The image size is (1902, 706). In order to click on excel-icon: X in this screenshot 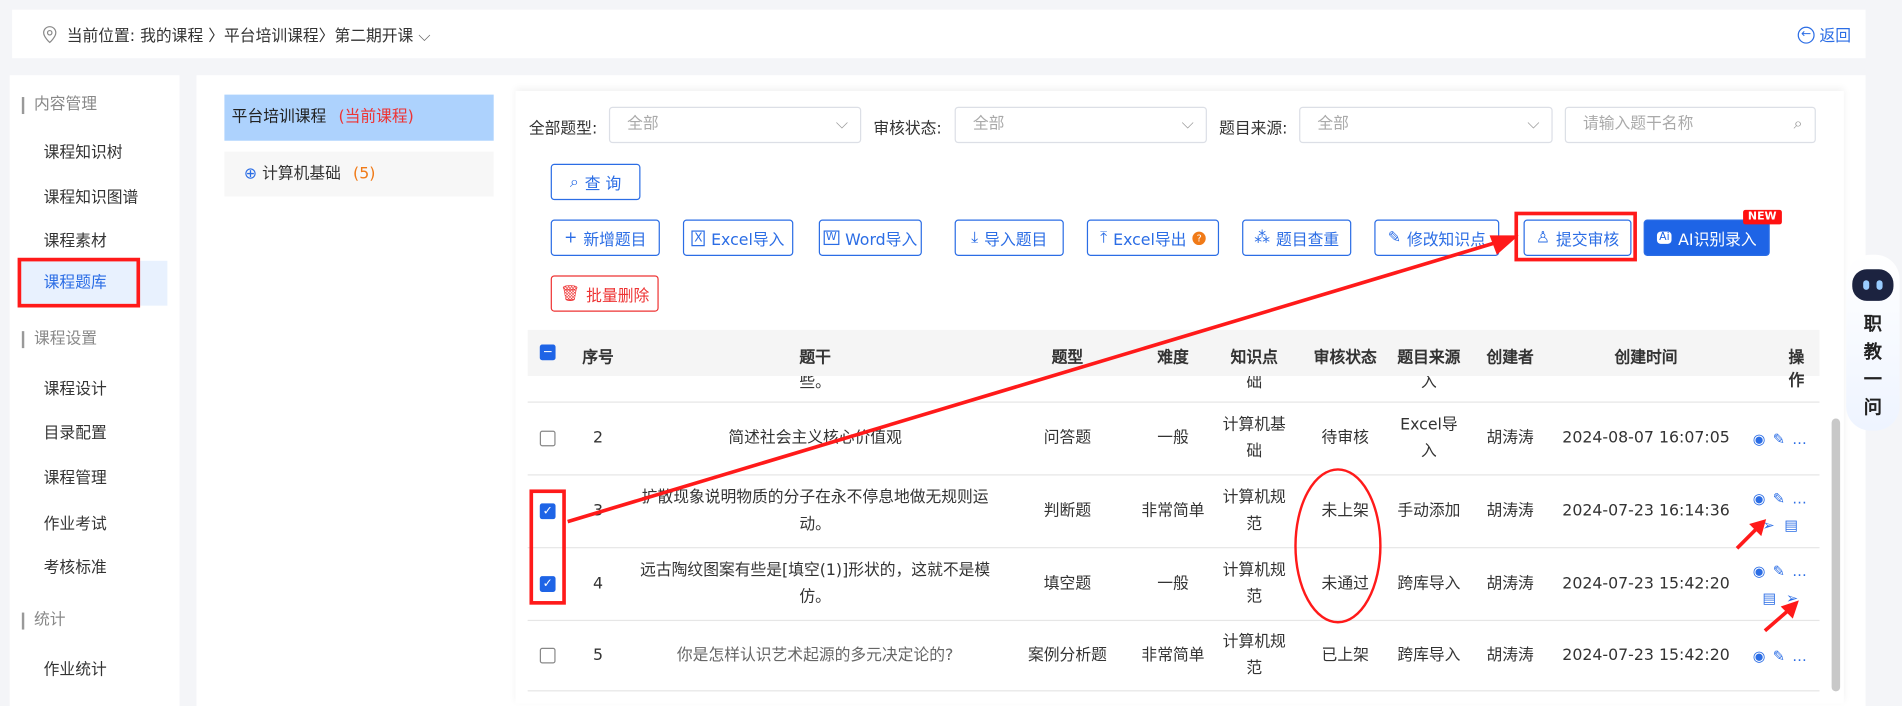, I will do `click(698, 237)`.